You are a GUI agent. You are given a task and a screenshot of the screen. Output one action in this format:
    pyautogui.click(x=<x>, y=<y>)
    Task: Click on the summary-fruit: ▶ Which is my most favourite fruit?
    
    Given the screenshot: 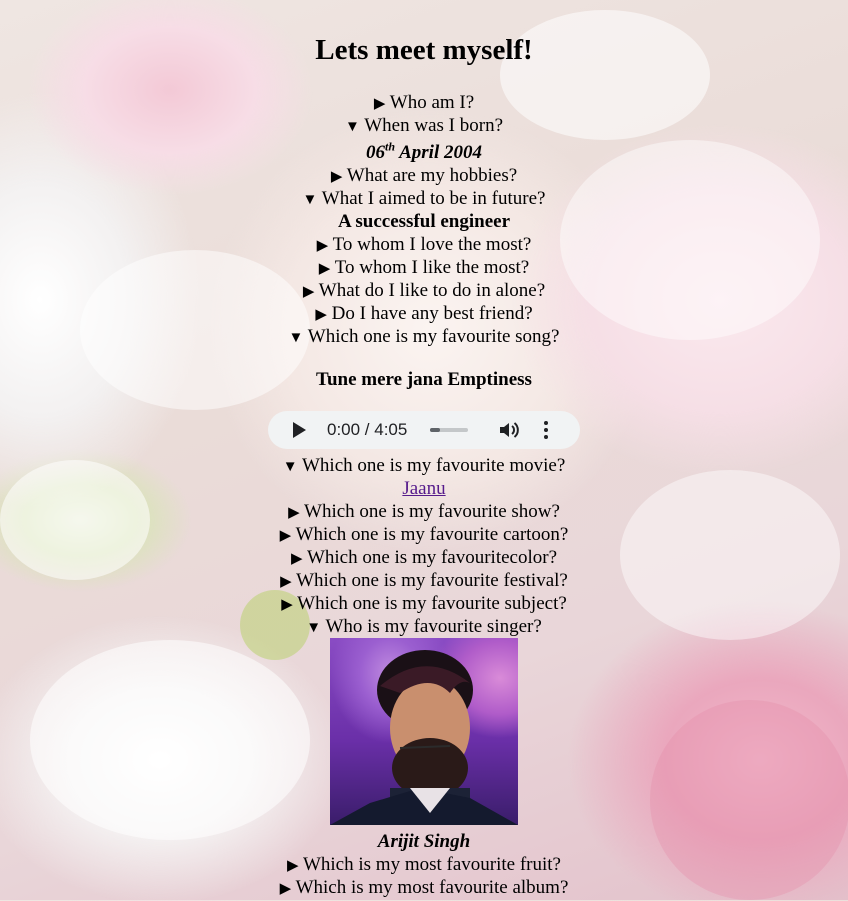 What is the action you would take?
    pyautogui.click(x=424, y=865)
    